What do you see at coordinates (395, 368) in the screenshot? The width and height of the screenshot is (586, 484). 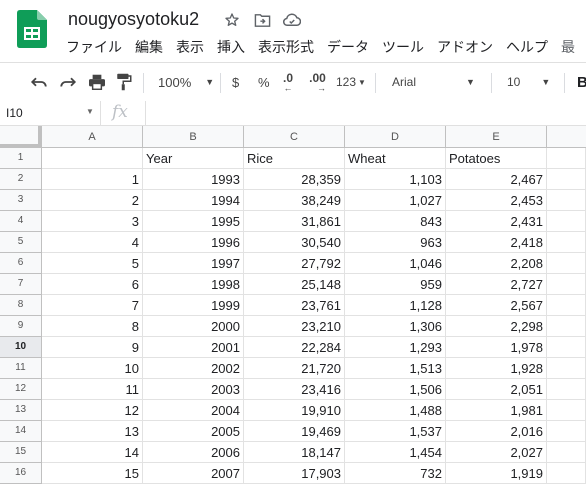 I see `cell-d11: 1,513` at bounding box center [395, 368].